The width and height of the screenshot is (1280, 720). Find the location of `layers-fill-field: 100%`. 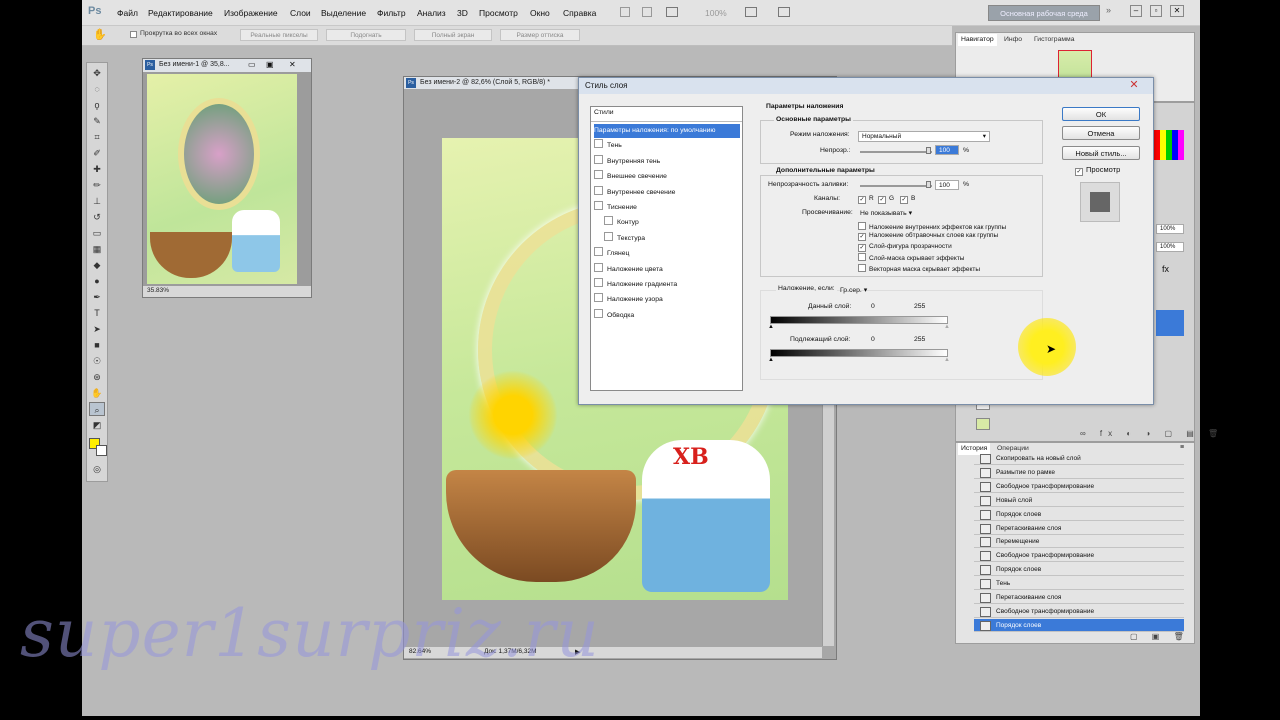

layers-fill-field: 100% is located at coordinates (1170, 247).